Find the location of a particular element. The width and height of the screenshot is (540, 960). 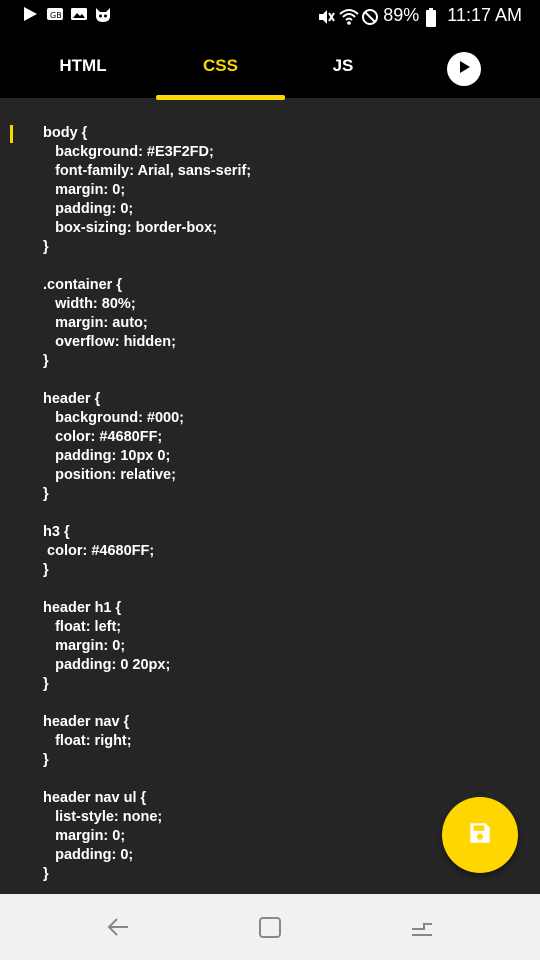

do-not-disturb-icon is located at coordinates (370, 16).